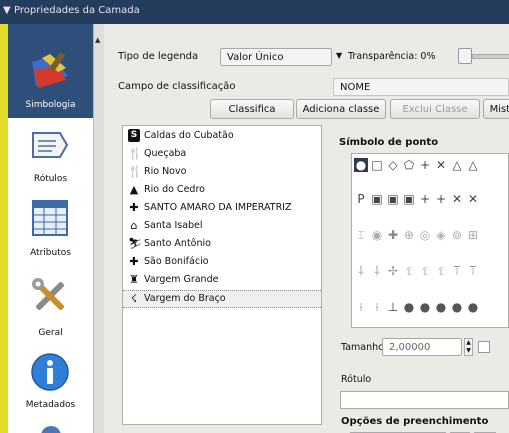  I want to click on size-checkbox, so click(484, 347).